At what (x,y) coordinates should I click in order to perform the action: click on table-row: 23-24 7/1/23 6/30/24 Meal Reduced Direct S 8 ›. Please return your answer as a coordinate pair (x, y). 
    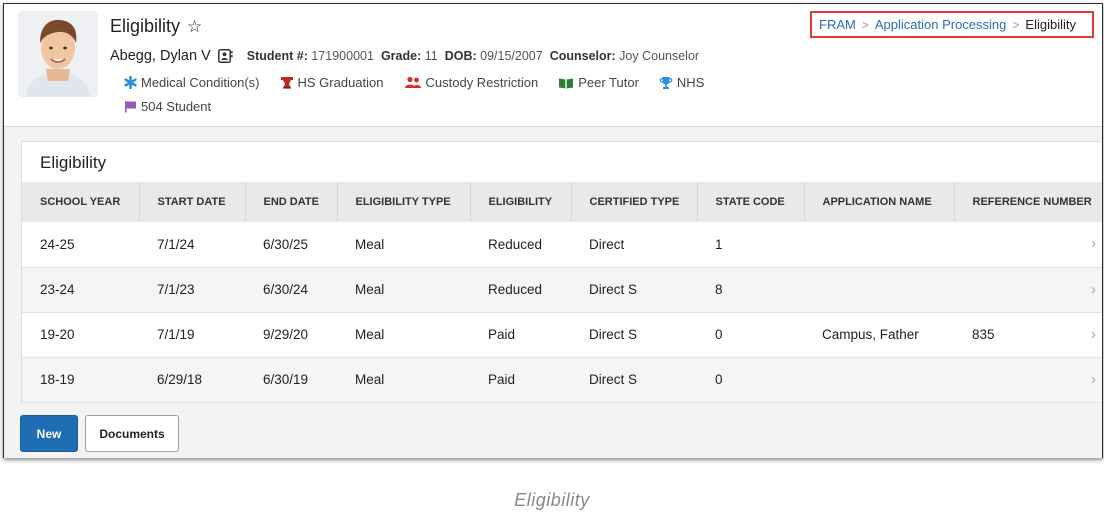
    Looking at the image, I should click on (562, 289).